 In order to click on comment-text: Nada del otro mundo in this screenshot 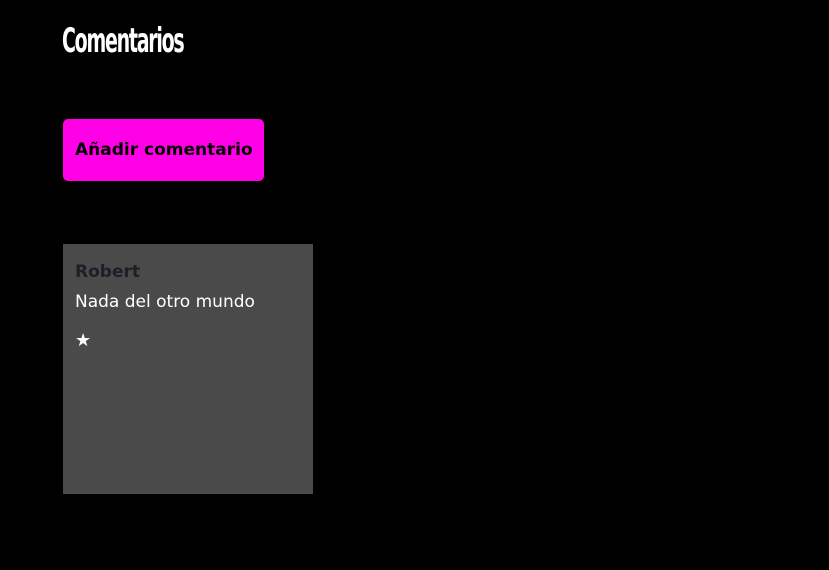, I will do `click(165, 302)`.